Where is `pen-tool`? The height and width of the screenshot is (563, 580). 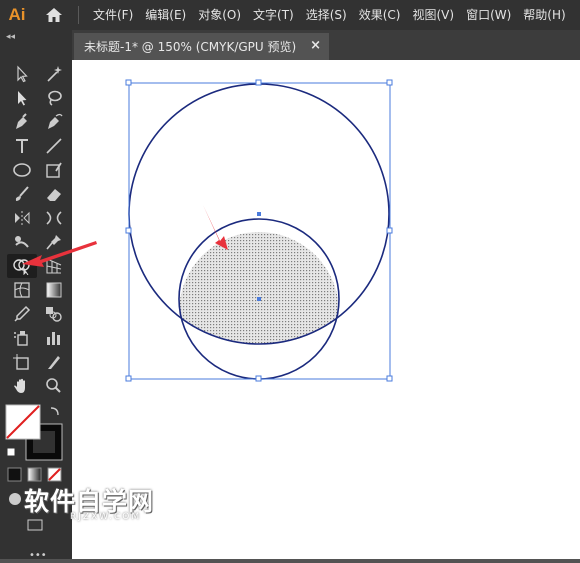
pen-tool is located at coordinates (22, 122).